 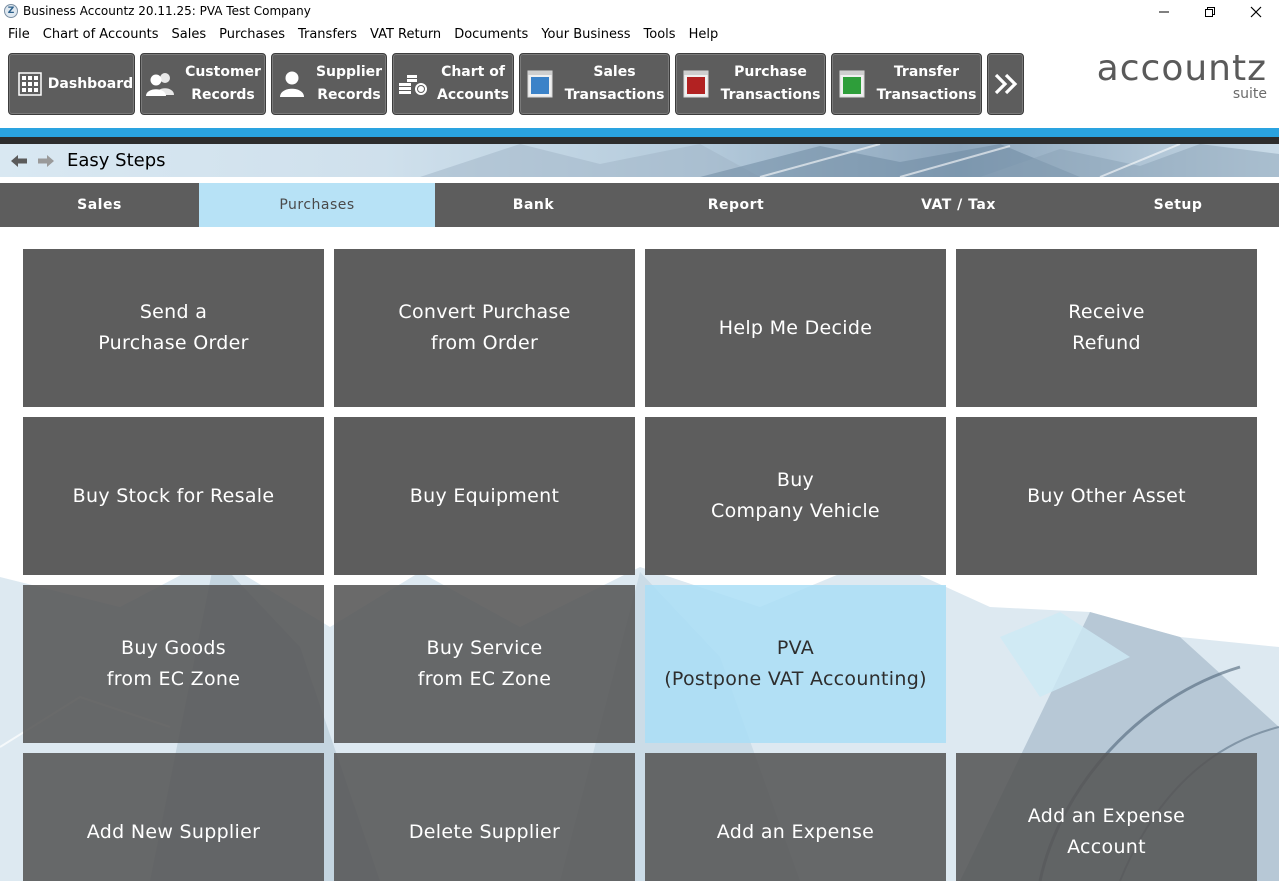 What do you see at coordinates (484, 664) in the screenshot?
I see `buy-service-from-ec-zone-tile: Buy Service from EC Zone` at bounding box center [484, 664].